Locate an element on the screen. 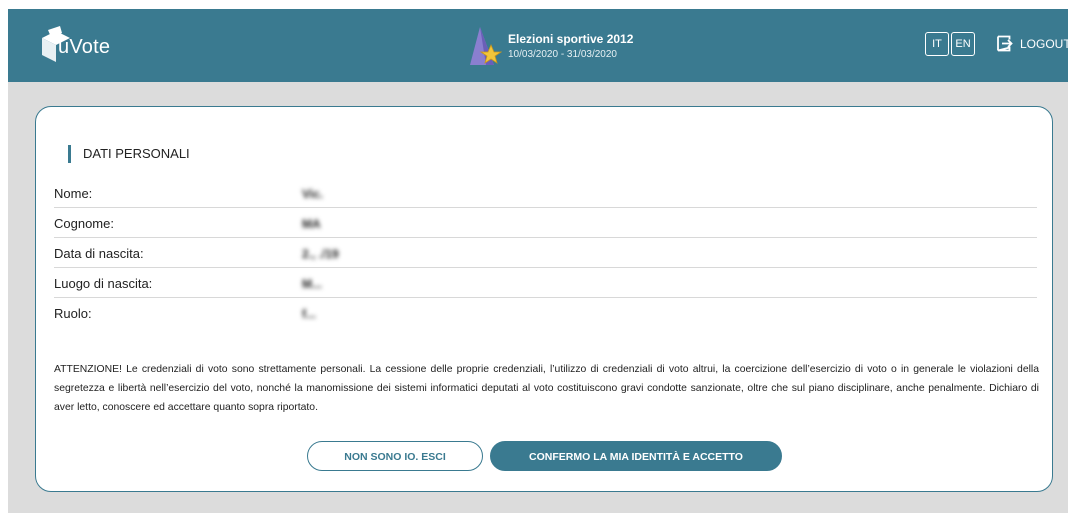 The width and height of the screenshot is (1068, 513). row-nome: Nome: Vic. is located at coordinates (545, 193).